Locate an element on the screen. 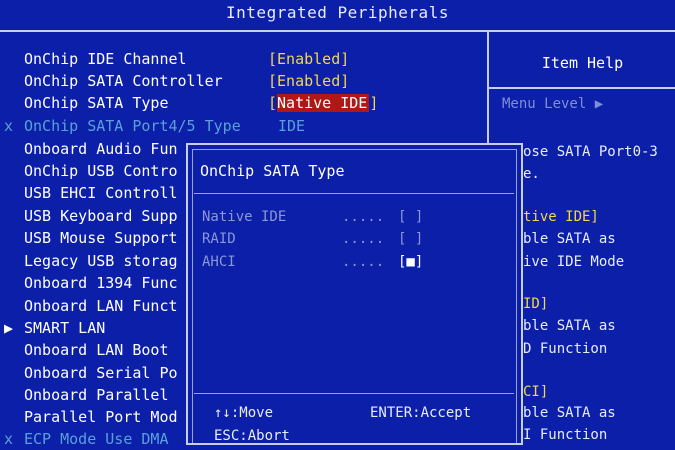 The width and height of the screenshot is (675, 450). setting-label: Onboard Audio Fun is located at coordinates (101, 149).